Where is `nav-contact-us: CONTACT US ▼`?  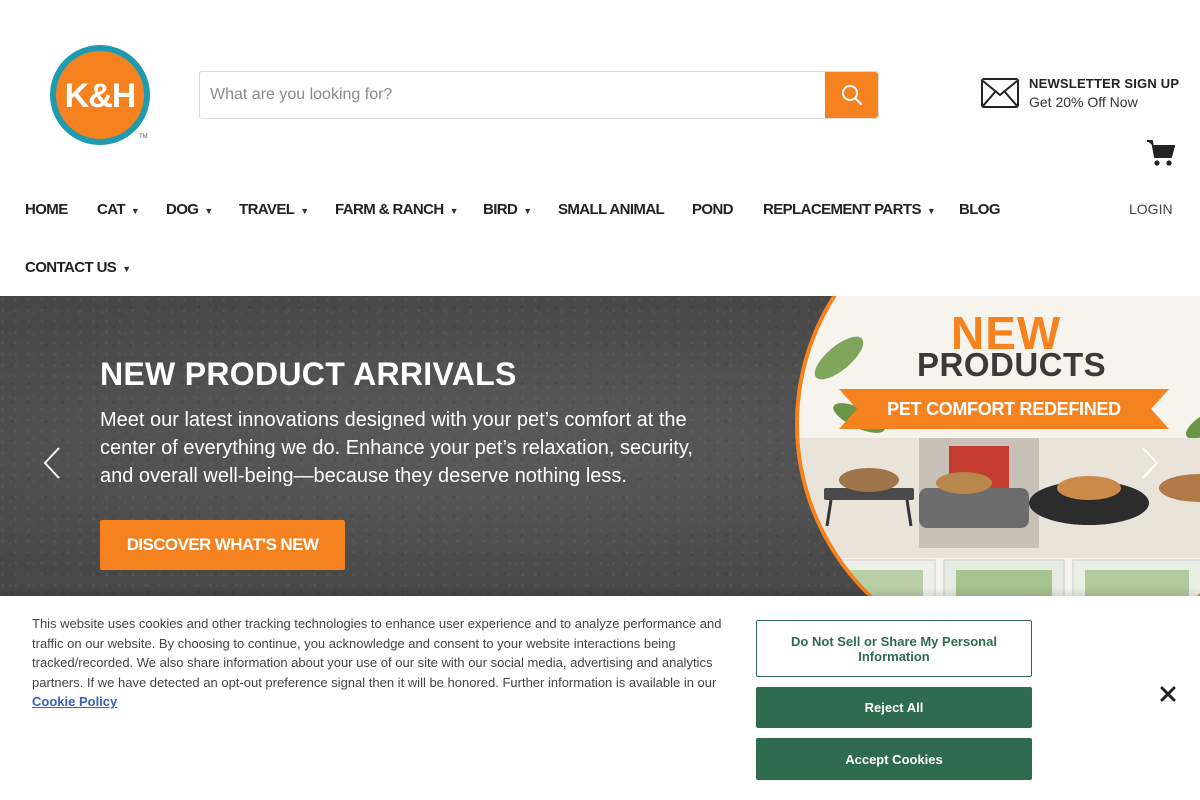 nav-contact-us: CONTACT US ▼ is located at coordinates (78, 267).